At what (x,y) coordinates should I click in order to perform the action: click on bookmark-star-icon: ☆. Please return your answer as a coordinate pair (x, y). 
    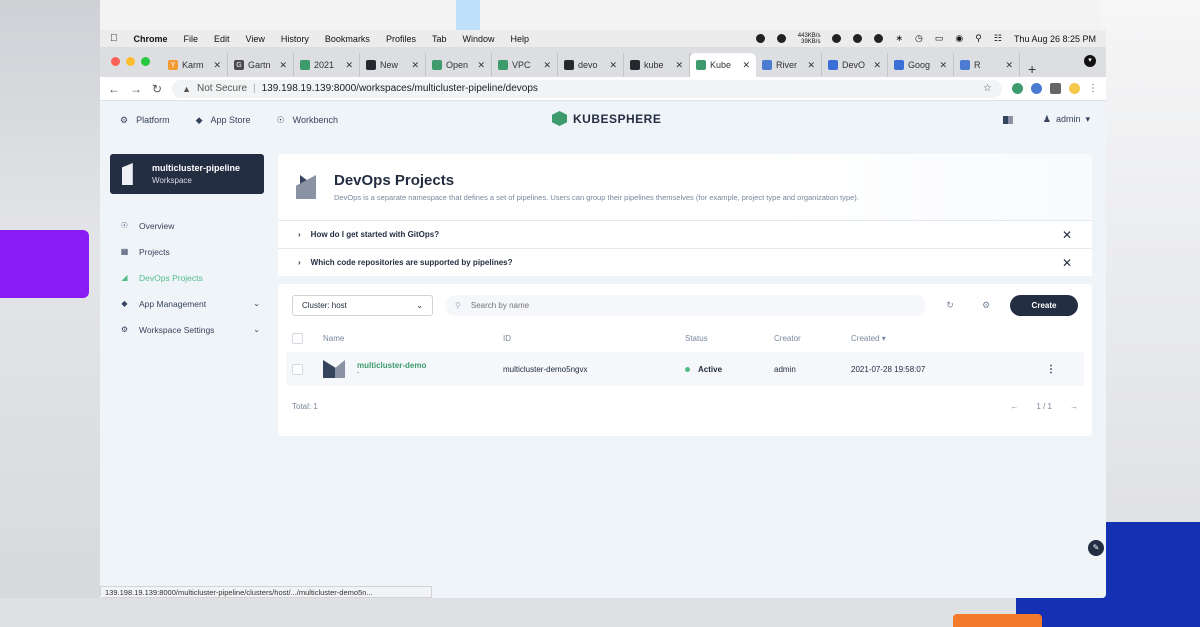
    Looking at the image, I should click on (987, 88).